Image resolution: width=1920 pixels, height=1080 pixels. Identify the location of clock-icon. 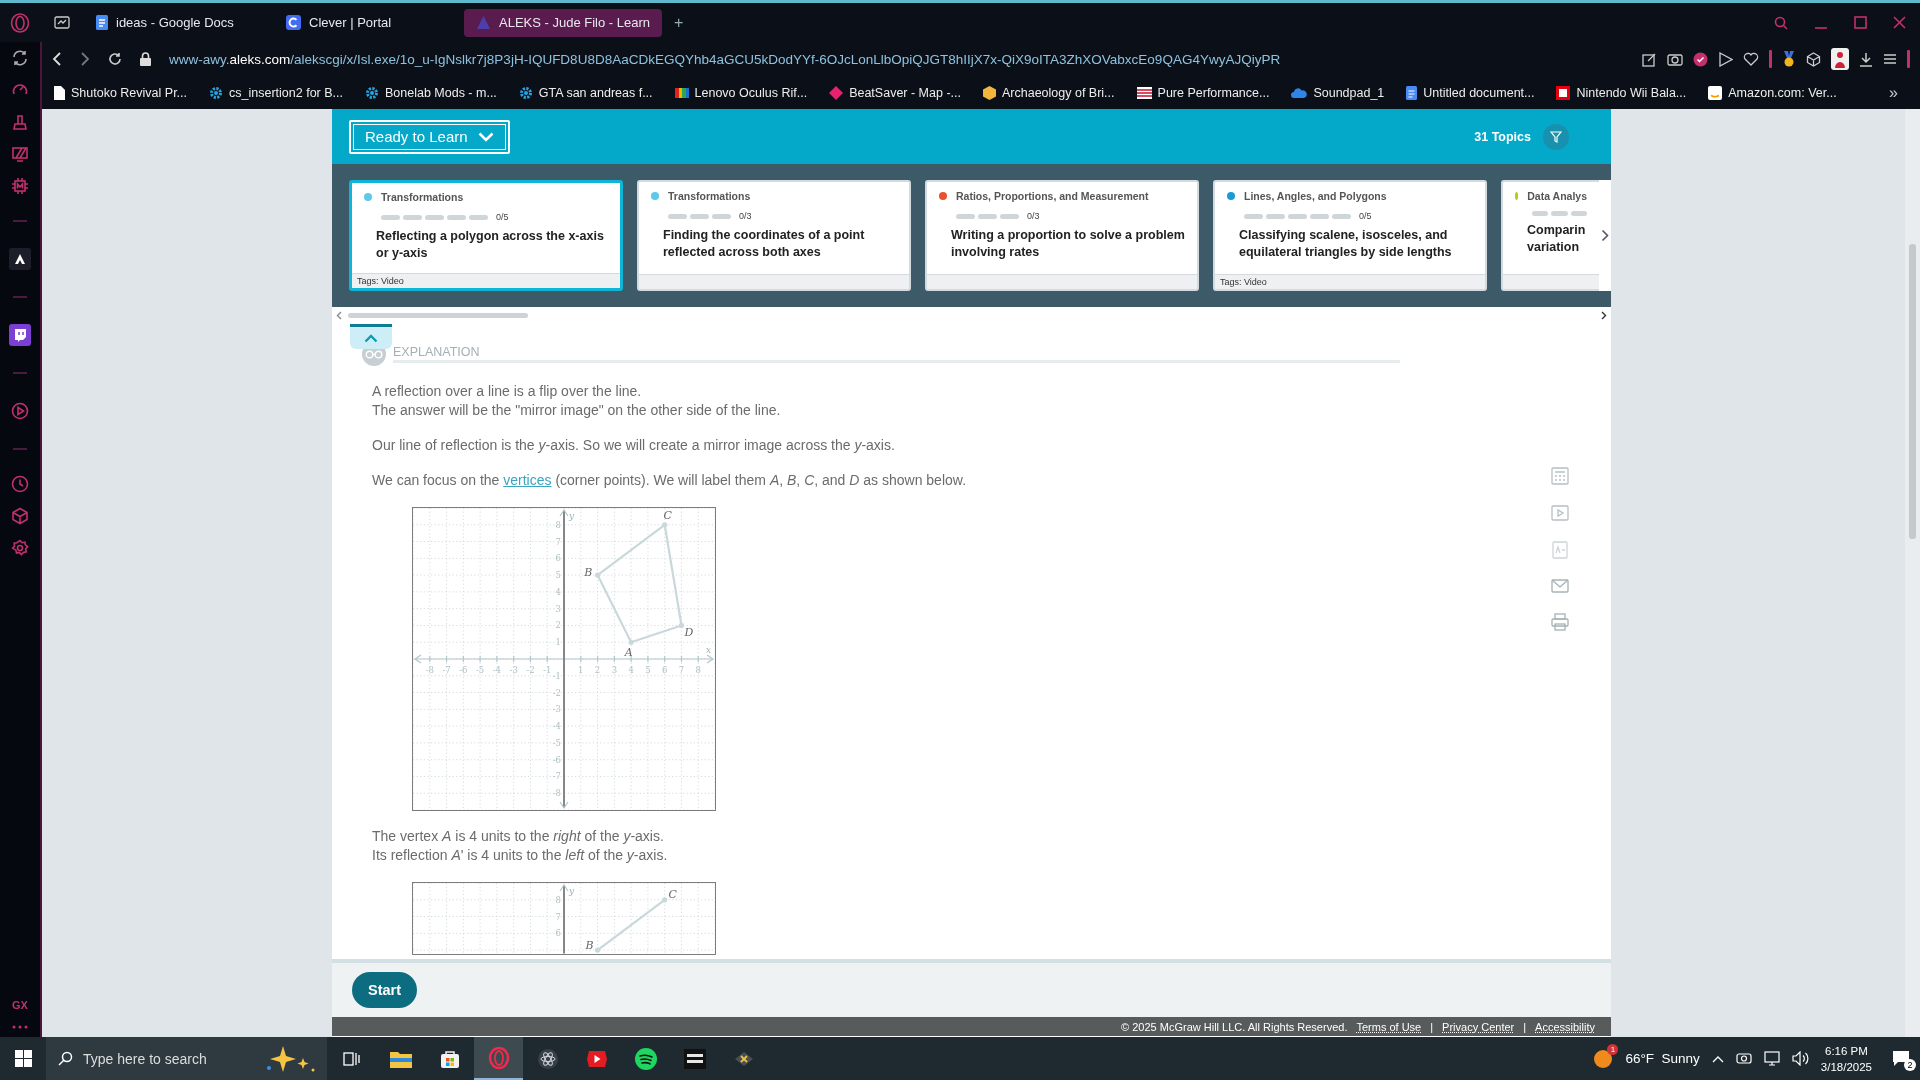
(20, 484).